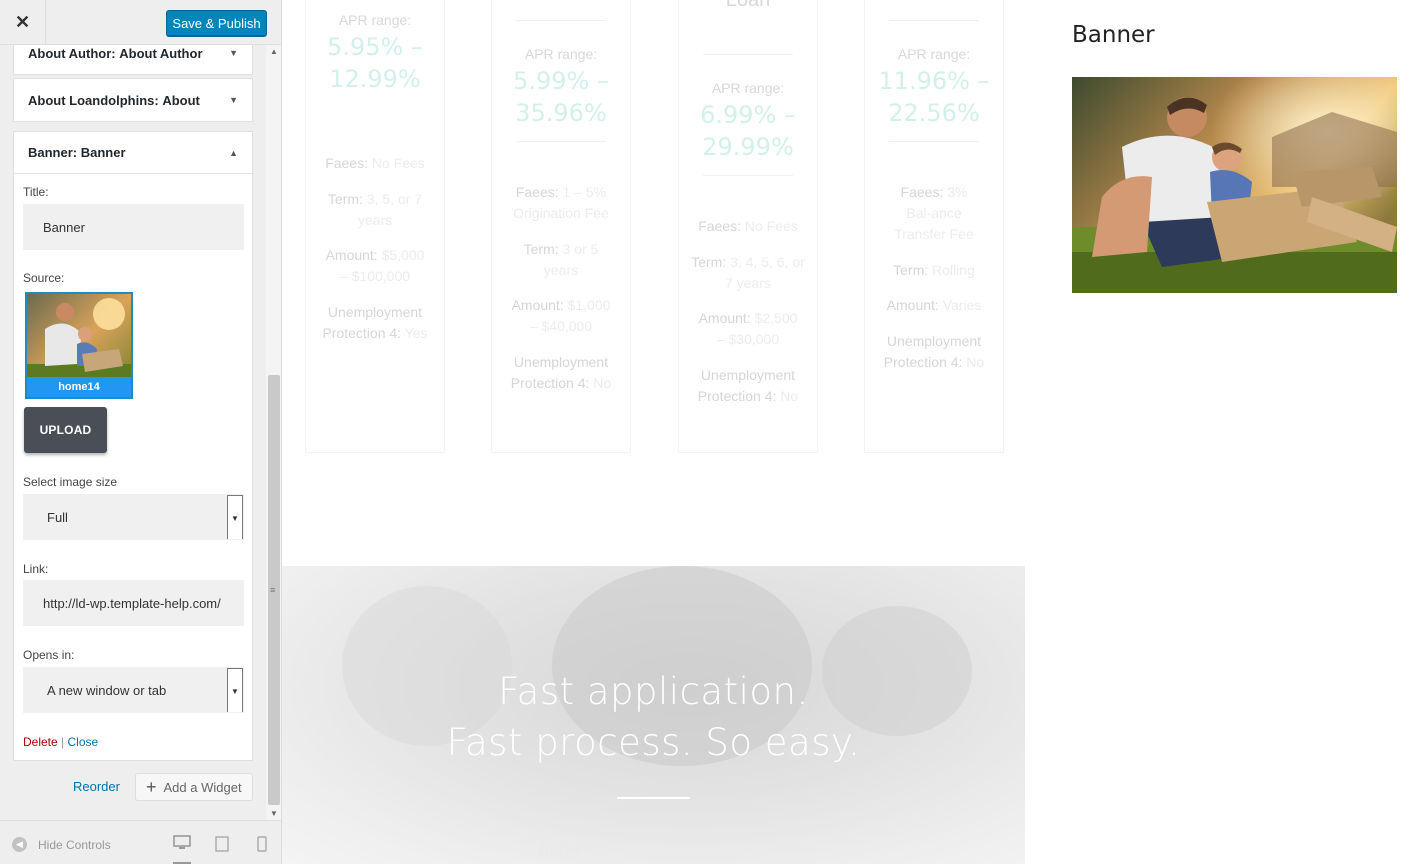  Describe the element at coordinates (23, 22) in the screenshot. I see `close-icon: ✕` at that location.